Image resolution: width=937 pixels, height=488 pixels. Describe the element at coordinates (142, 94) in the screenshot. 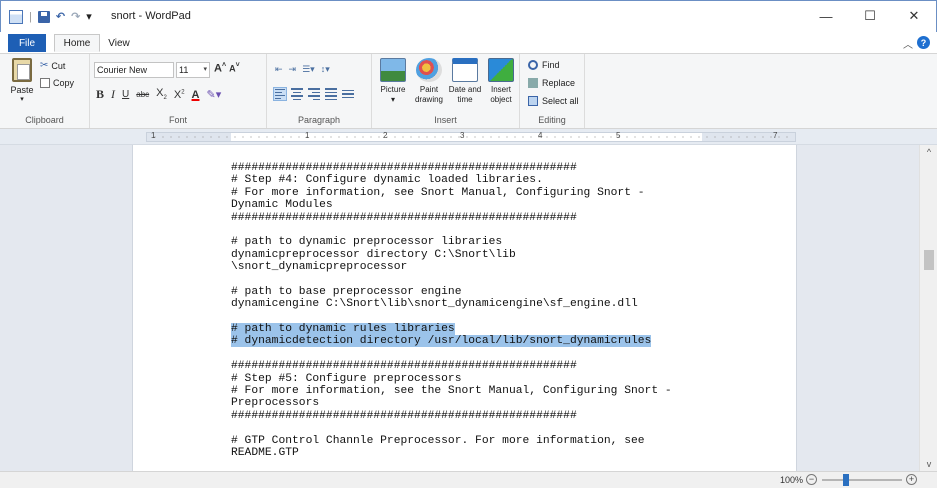

I see `strikethrough-button: abc` at that location.